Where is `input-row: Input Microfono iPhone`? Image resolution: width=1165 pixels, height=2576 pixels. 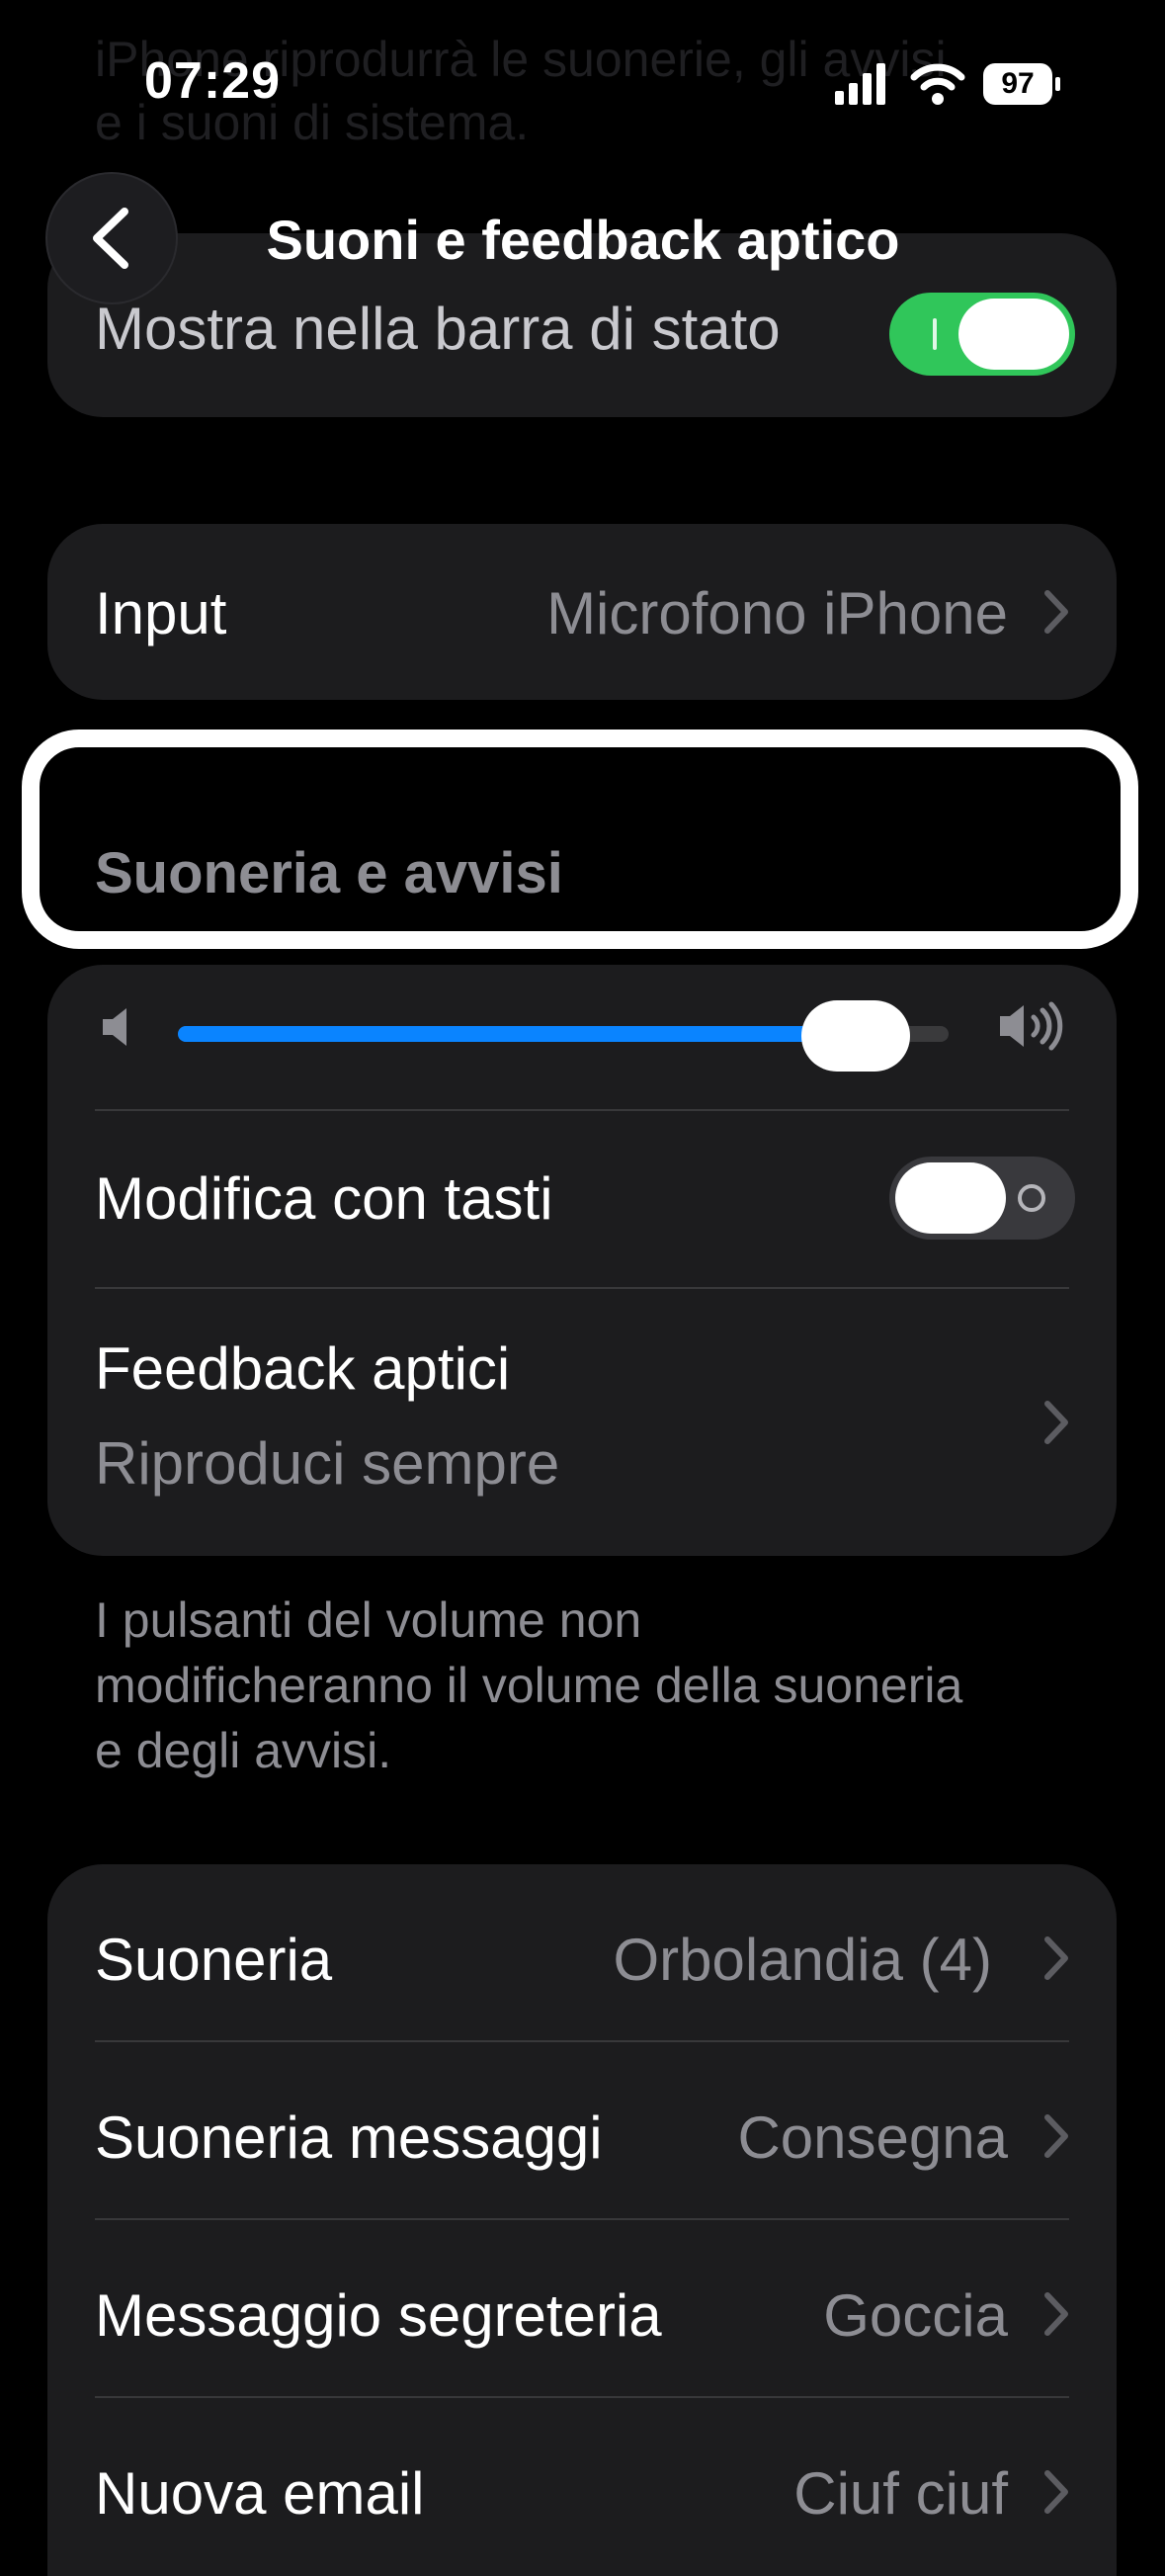 input-row: Input Microfono iPhone is located at coordinates (582, 612).